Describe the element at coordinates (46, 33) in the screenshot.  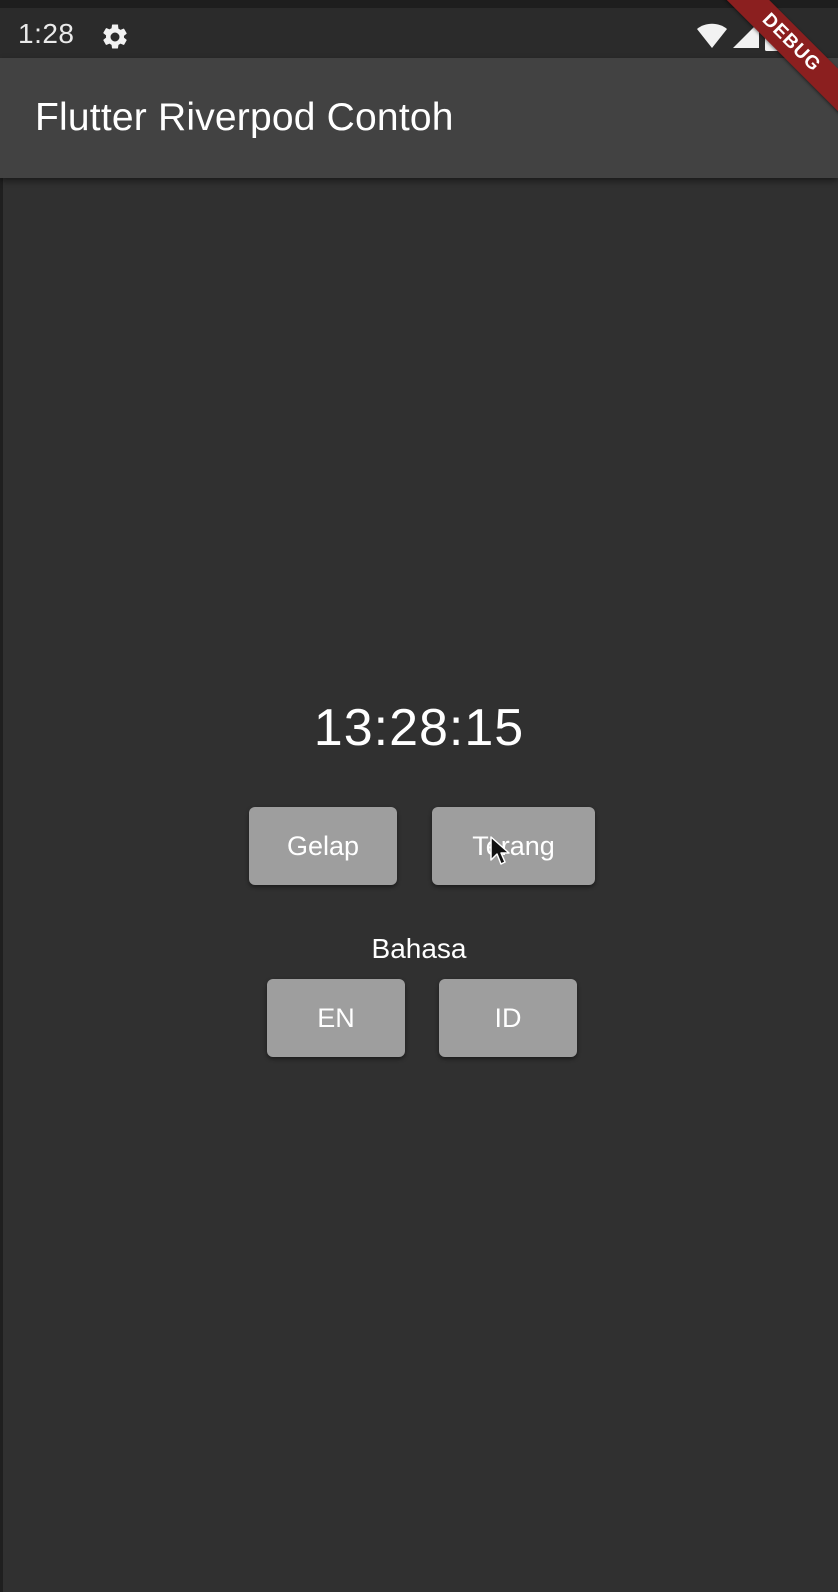
I see `status-time: 1:28` at that location.